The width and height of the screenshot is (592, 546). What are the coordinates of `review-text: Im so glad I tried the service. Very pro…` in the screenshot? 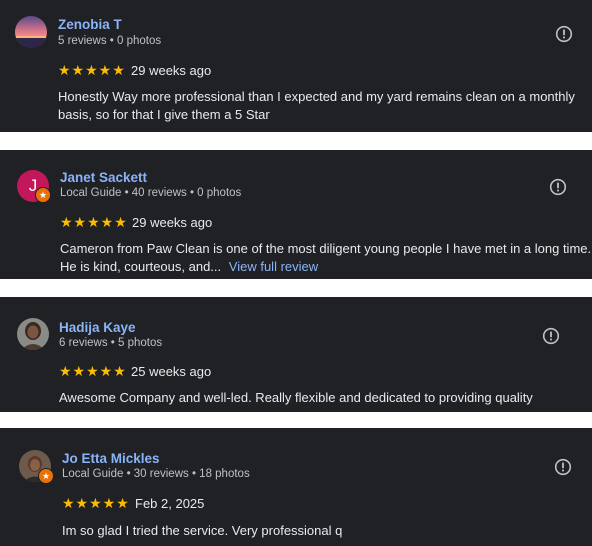 It's located at (202, 530).